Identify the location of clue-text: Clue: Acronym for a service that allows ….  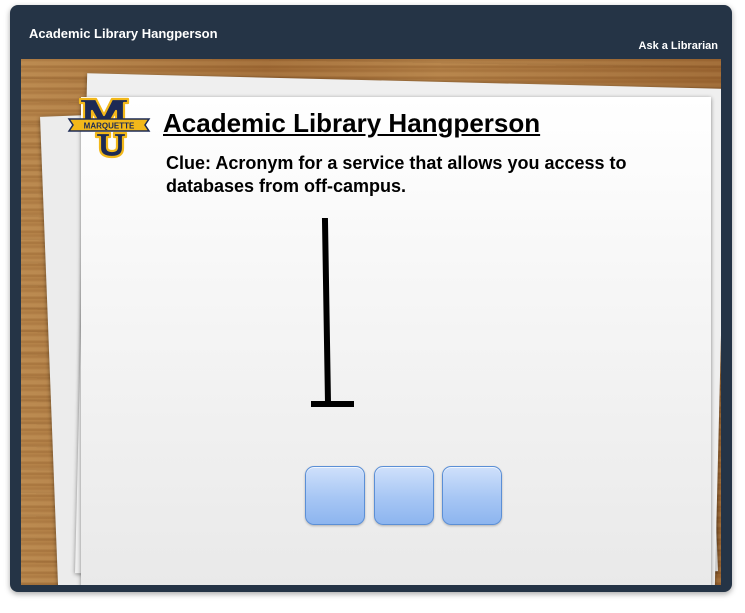
(396, 174).